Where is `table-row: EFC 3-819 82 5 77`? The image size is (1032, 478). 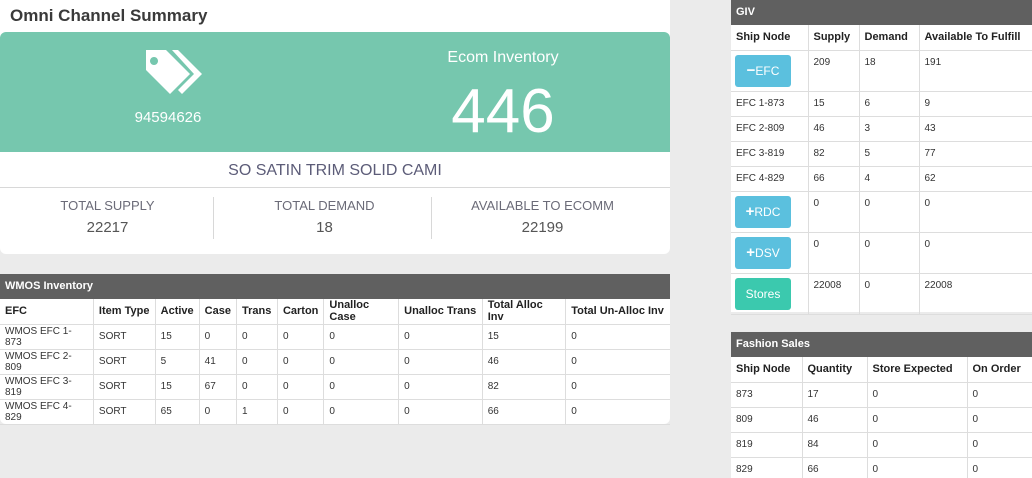 table-row: EFC 3-819 82 5 77 is located at coordinates (881, 154).